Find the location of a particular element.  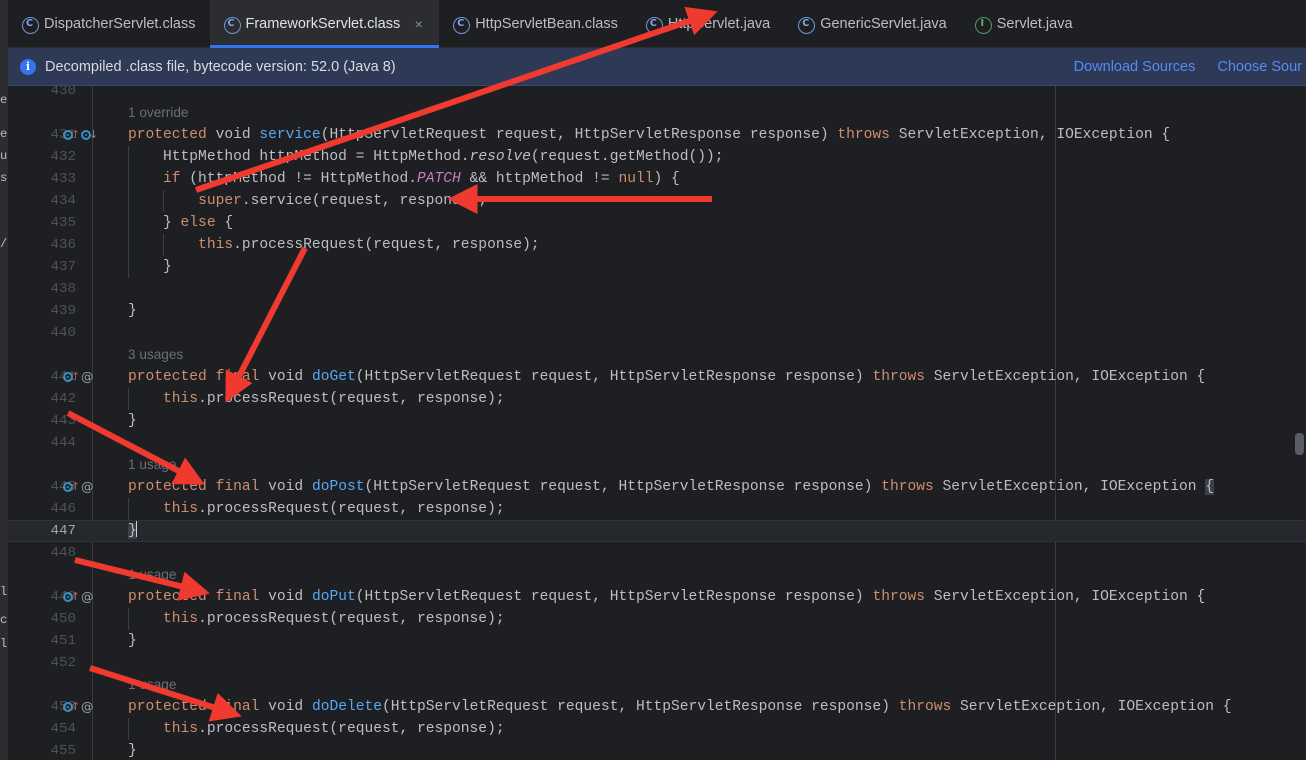

line-number: 434 is located at coordinates (63, 201).